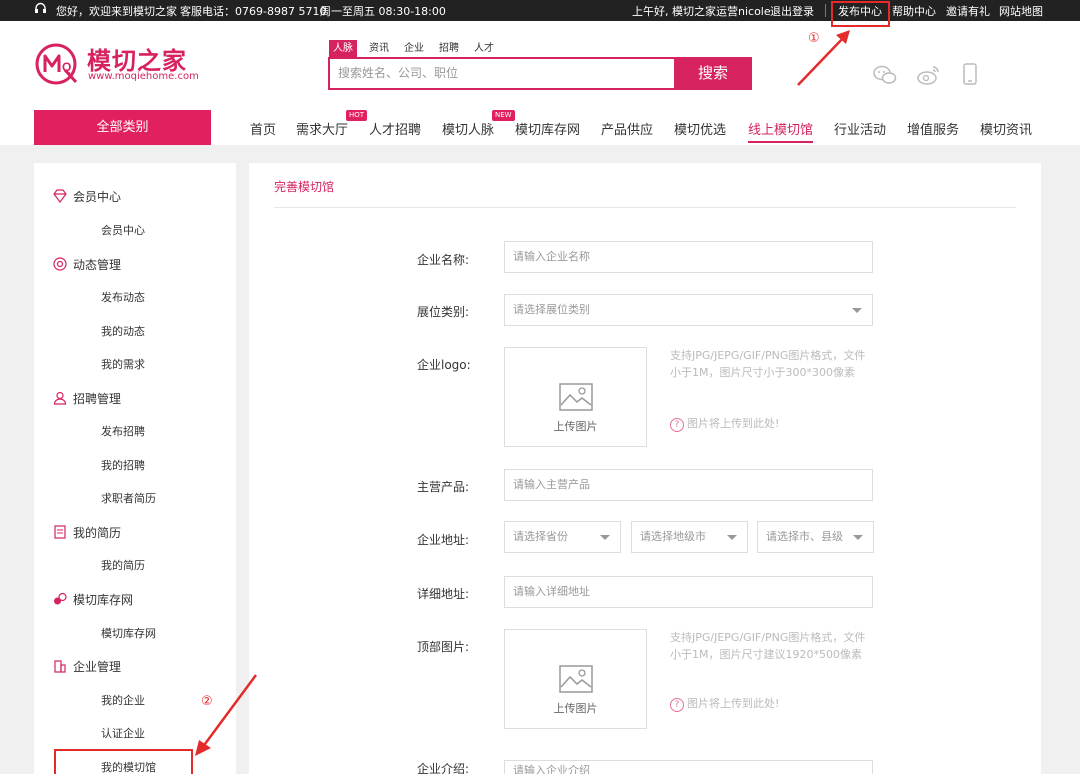  I want to click on booth-category-label: 展位类别:, so click(443, 312).